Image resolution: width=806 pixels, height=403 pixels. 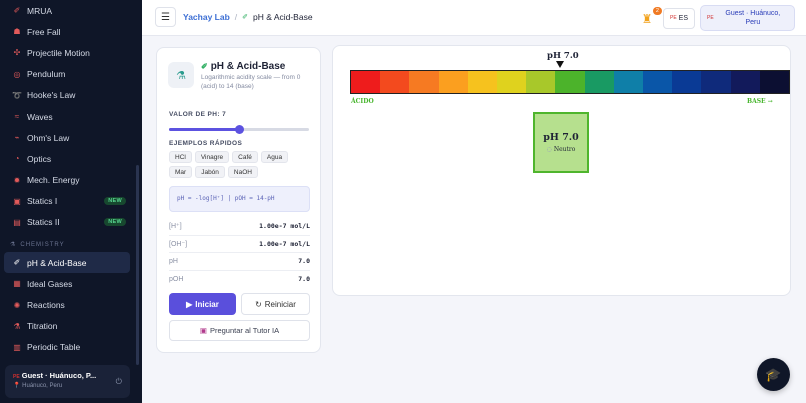 I want to click on ph-slider-handle, so click(x=239, y=129).